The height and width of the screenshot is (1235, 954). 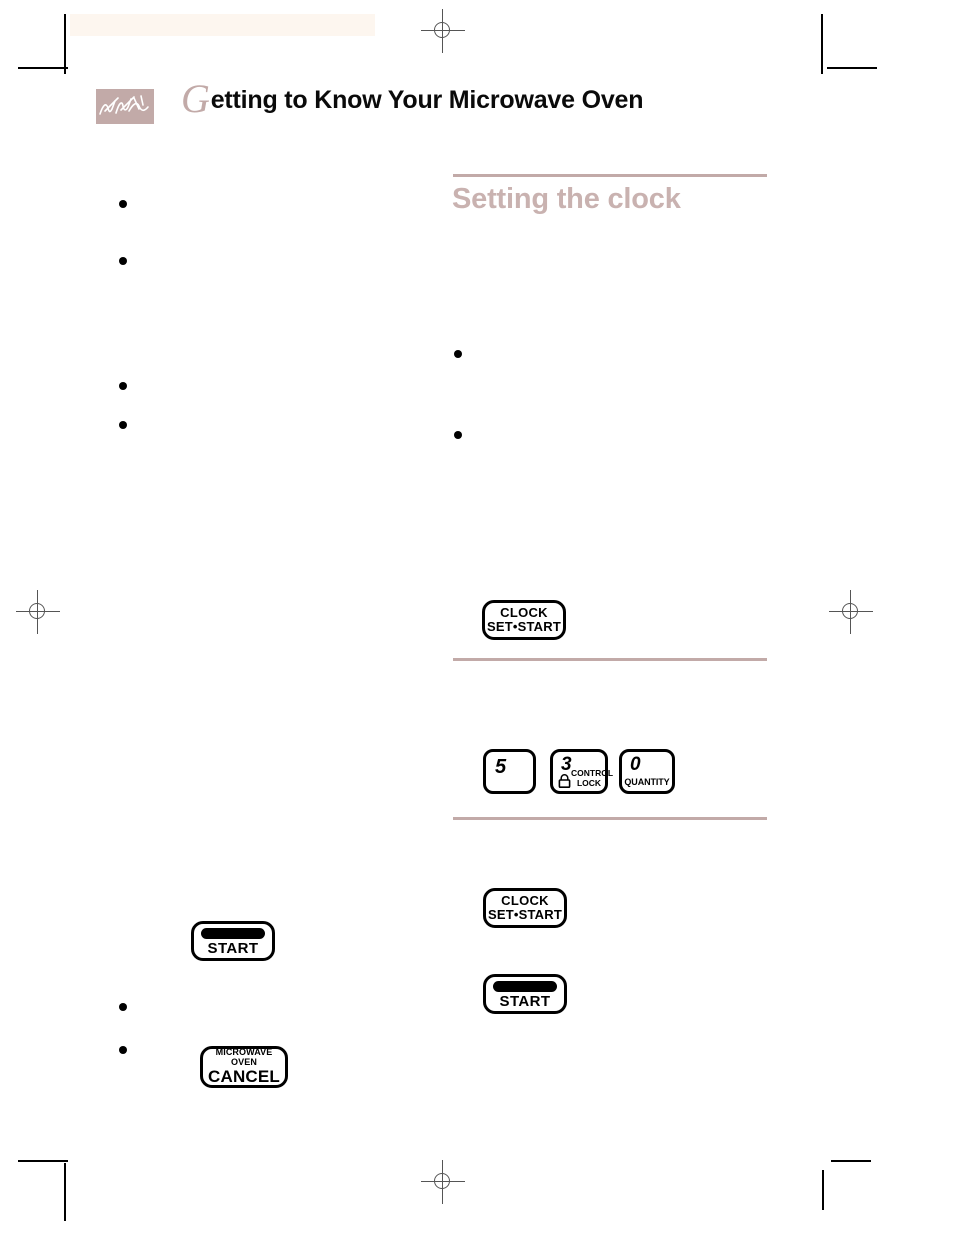 What do you see at coordinates (822, 44) in the screenshot?
I see `crop-mark-top-right-vertical` at bounding box center [822, 44].